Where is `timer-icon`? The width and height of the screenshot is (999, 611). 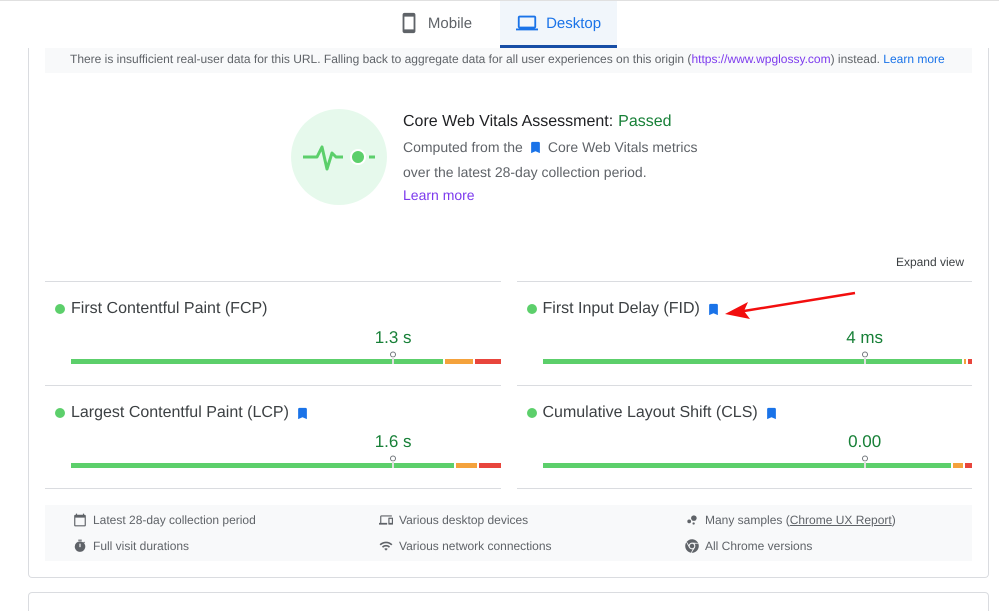
timer-icon is located at coordinates (80, 546).